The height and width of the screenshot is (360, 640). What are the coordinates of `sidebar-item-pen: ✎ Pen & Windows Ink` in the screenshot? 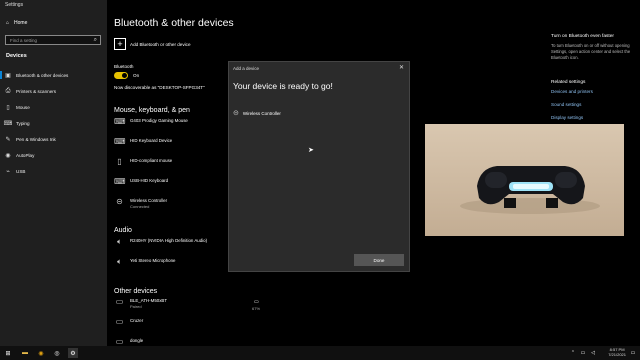 It's located at (53, 139).